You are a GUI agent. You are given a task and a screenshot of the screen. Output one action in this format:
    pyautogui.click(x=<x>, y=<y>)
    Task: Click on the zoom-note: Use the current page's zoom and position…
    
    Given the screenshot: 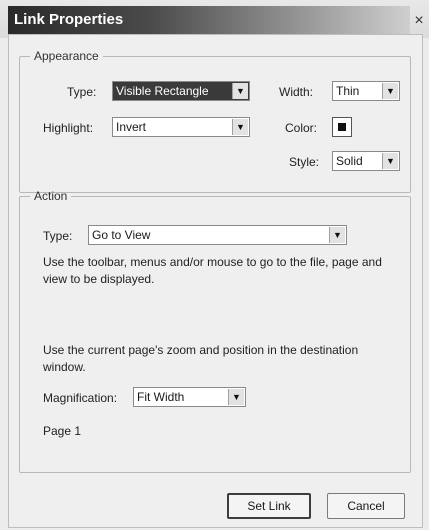 What is the action you would take?
    pyautogui.click(x=201, y=358)
    